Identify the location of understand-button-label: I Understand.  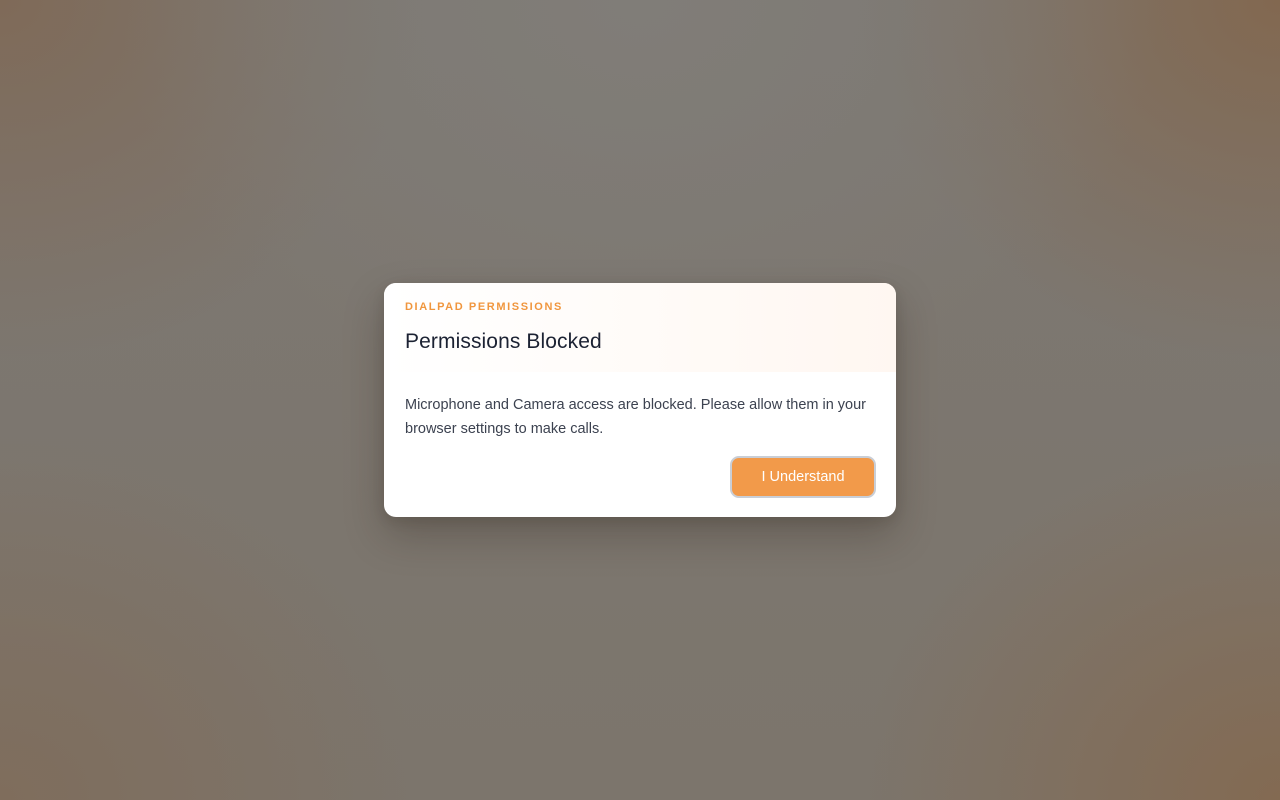
(803, 477).